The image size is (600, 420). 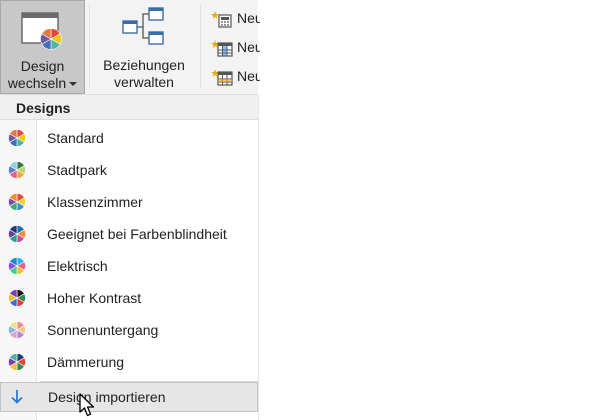 What do you see at coordinates (75, 138) in the screenshot?
I see `menu-item-label: Standard` at bounding box center [75, 138].